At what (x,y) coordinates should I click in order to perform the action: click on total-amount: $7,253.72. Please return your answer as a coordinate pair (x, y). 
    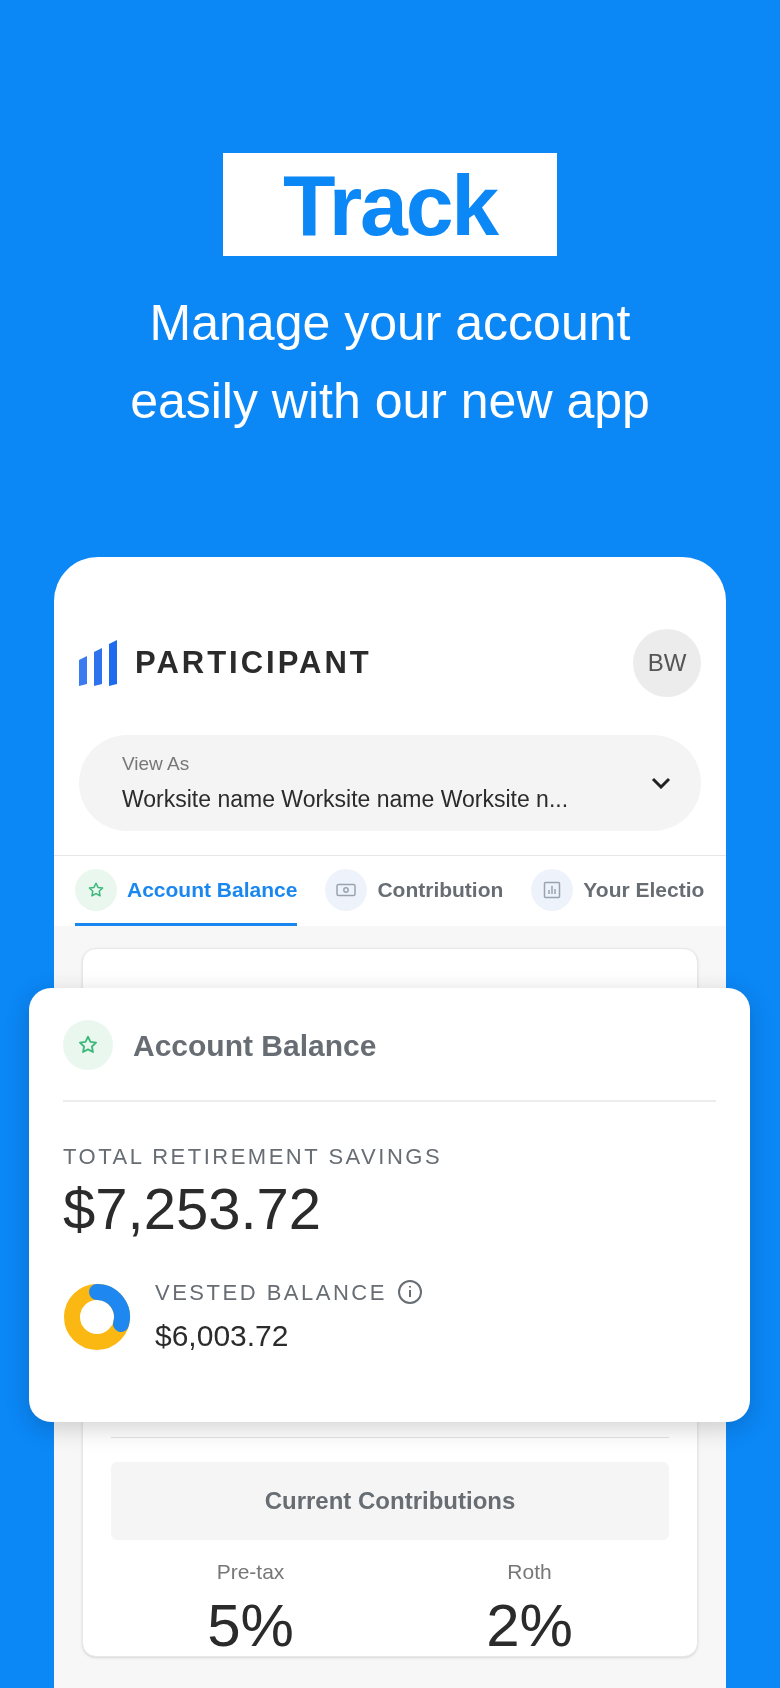
    Looking at the image, I should click on (193, 1209).